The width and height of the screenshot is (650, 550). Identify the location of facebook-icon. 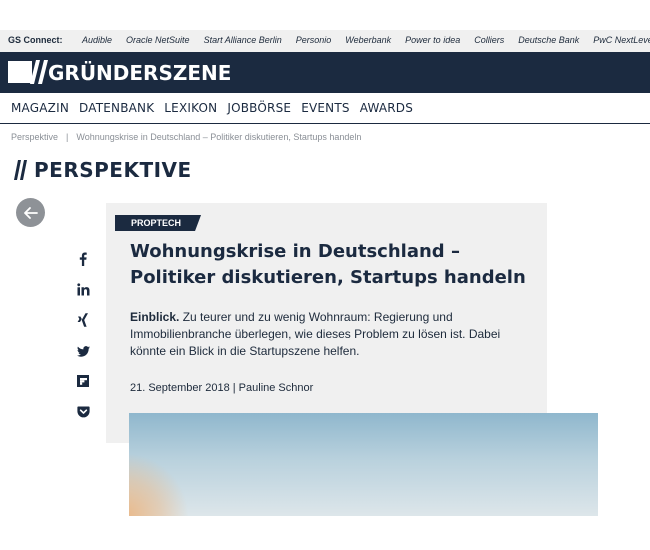
(83, 259).